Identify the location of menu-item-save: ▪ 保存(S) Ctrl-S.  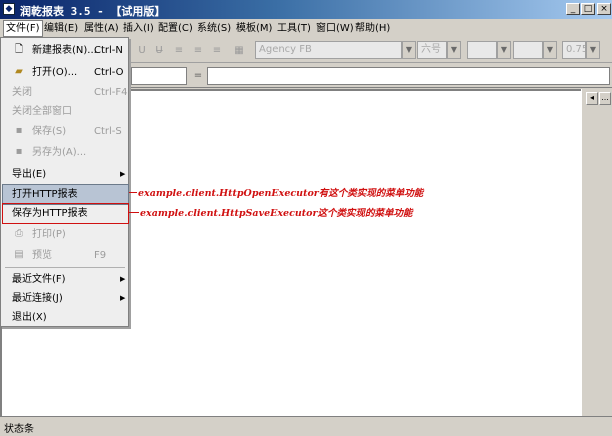
(64, 131).